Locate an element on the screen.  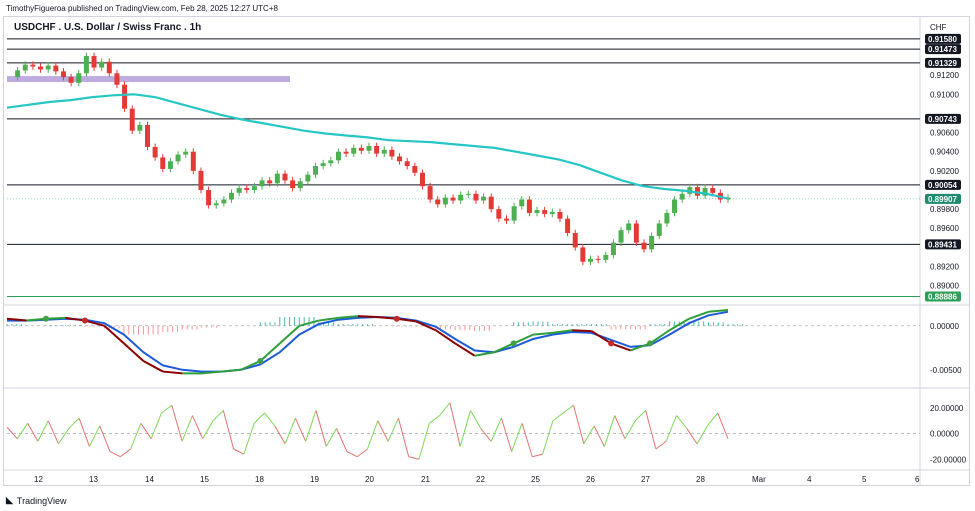
price-level-tag-label: 0.88886 is located at coordinates (942, 297).